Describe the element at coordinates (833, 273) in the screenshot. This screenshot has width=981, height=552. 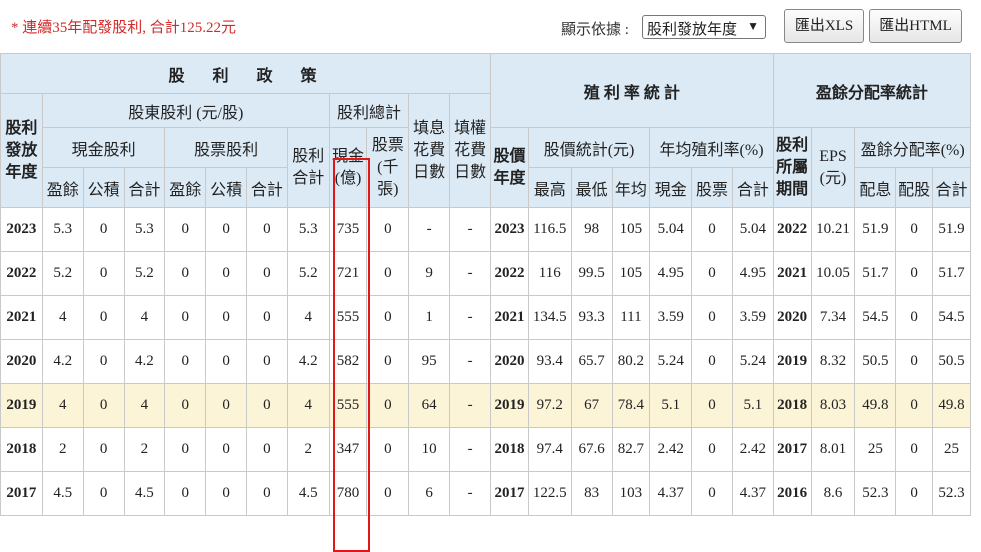
I see `eps-cell: 10.05` at that location.